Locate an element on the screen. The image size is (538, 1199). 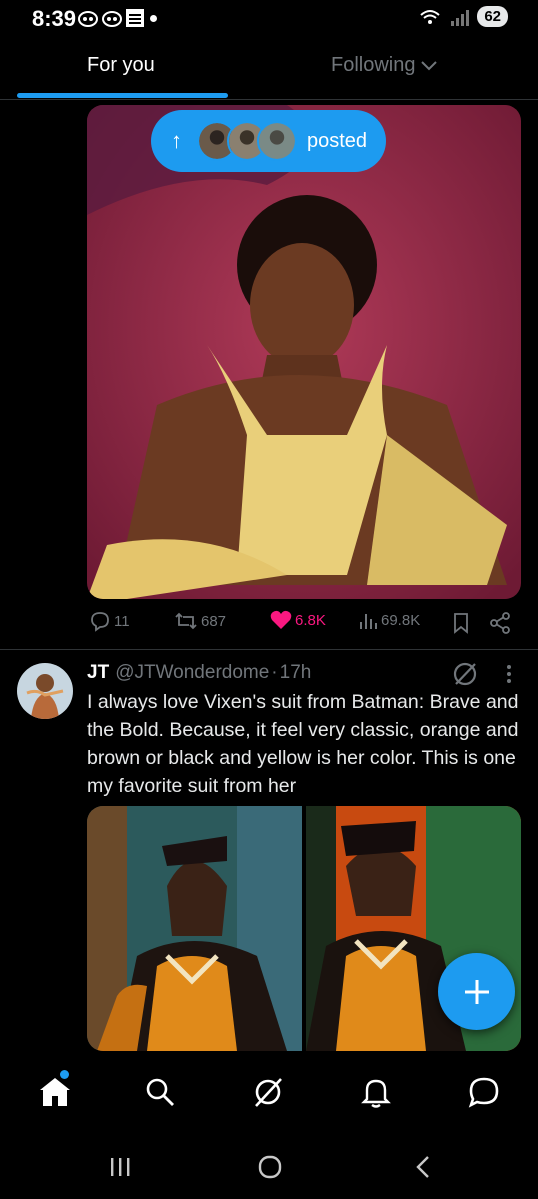
search-icon is located at coordinates (160, 1092).